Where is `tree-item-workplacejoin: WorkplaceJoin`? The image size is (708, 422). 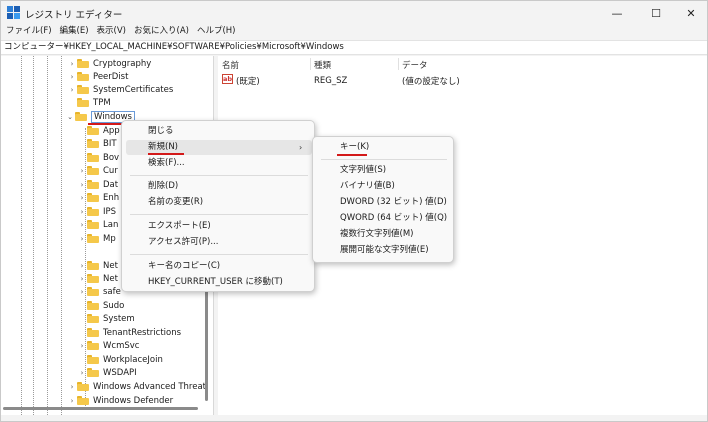
tree-item-workplacejoin: WorkplaceJoin is located at coordinates (125, 359).